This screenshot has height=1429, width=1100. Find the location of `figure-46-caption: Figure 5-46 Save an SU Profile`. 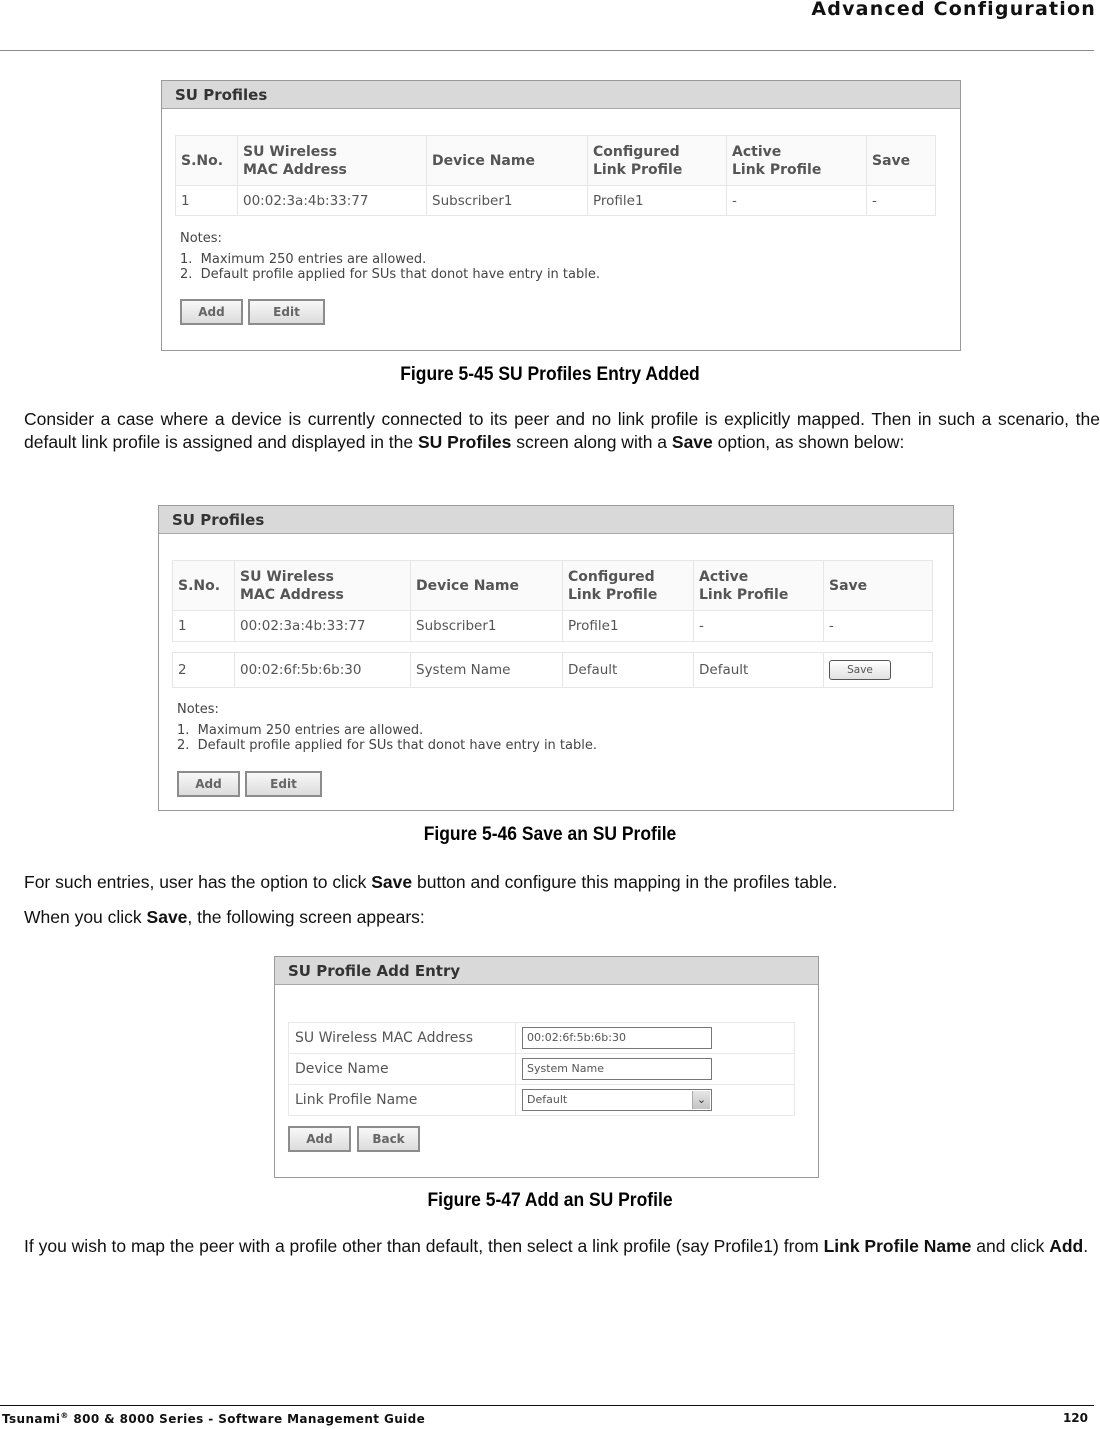

figure-46-caption: Figure 5-46 Save an SU Profile is located at coordinates (550, 834).